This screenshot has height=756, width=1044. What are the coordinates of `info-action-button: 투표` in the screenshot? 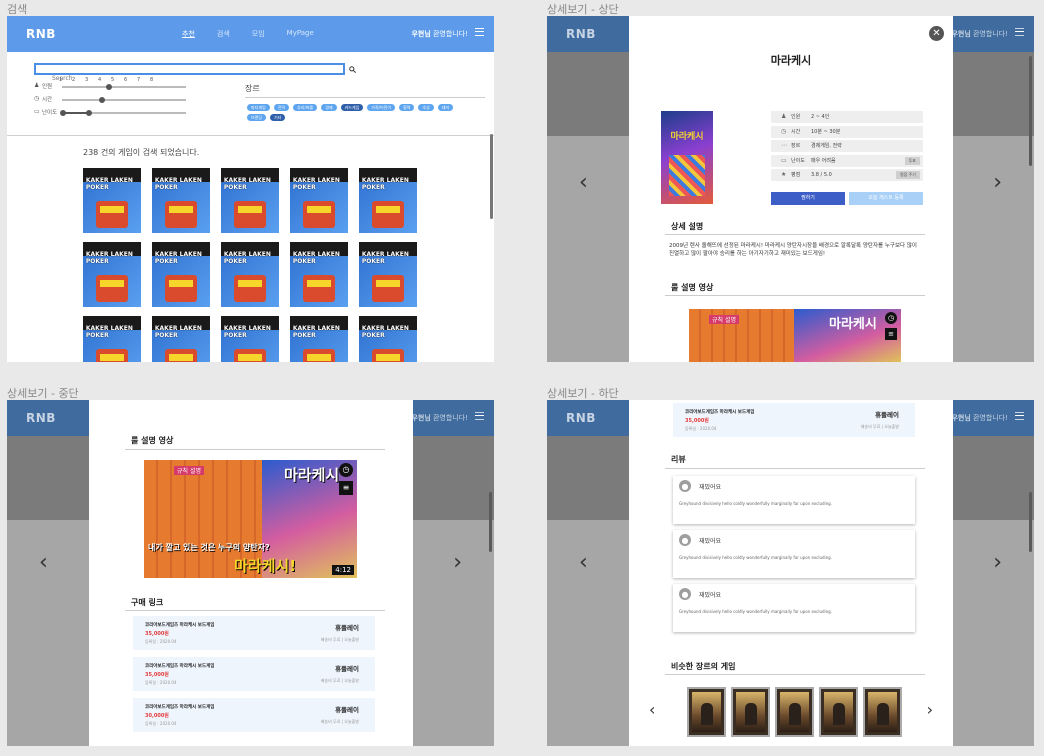 It's located at (912, 160).